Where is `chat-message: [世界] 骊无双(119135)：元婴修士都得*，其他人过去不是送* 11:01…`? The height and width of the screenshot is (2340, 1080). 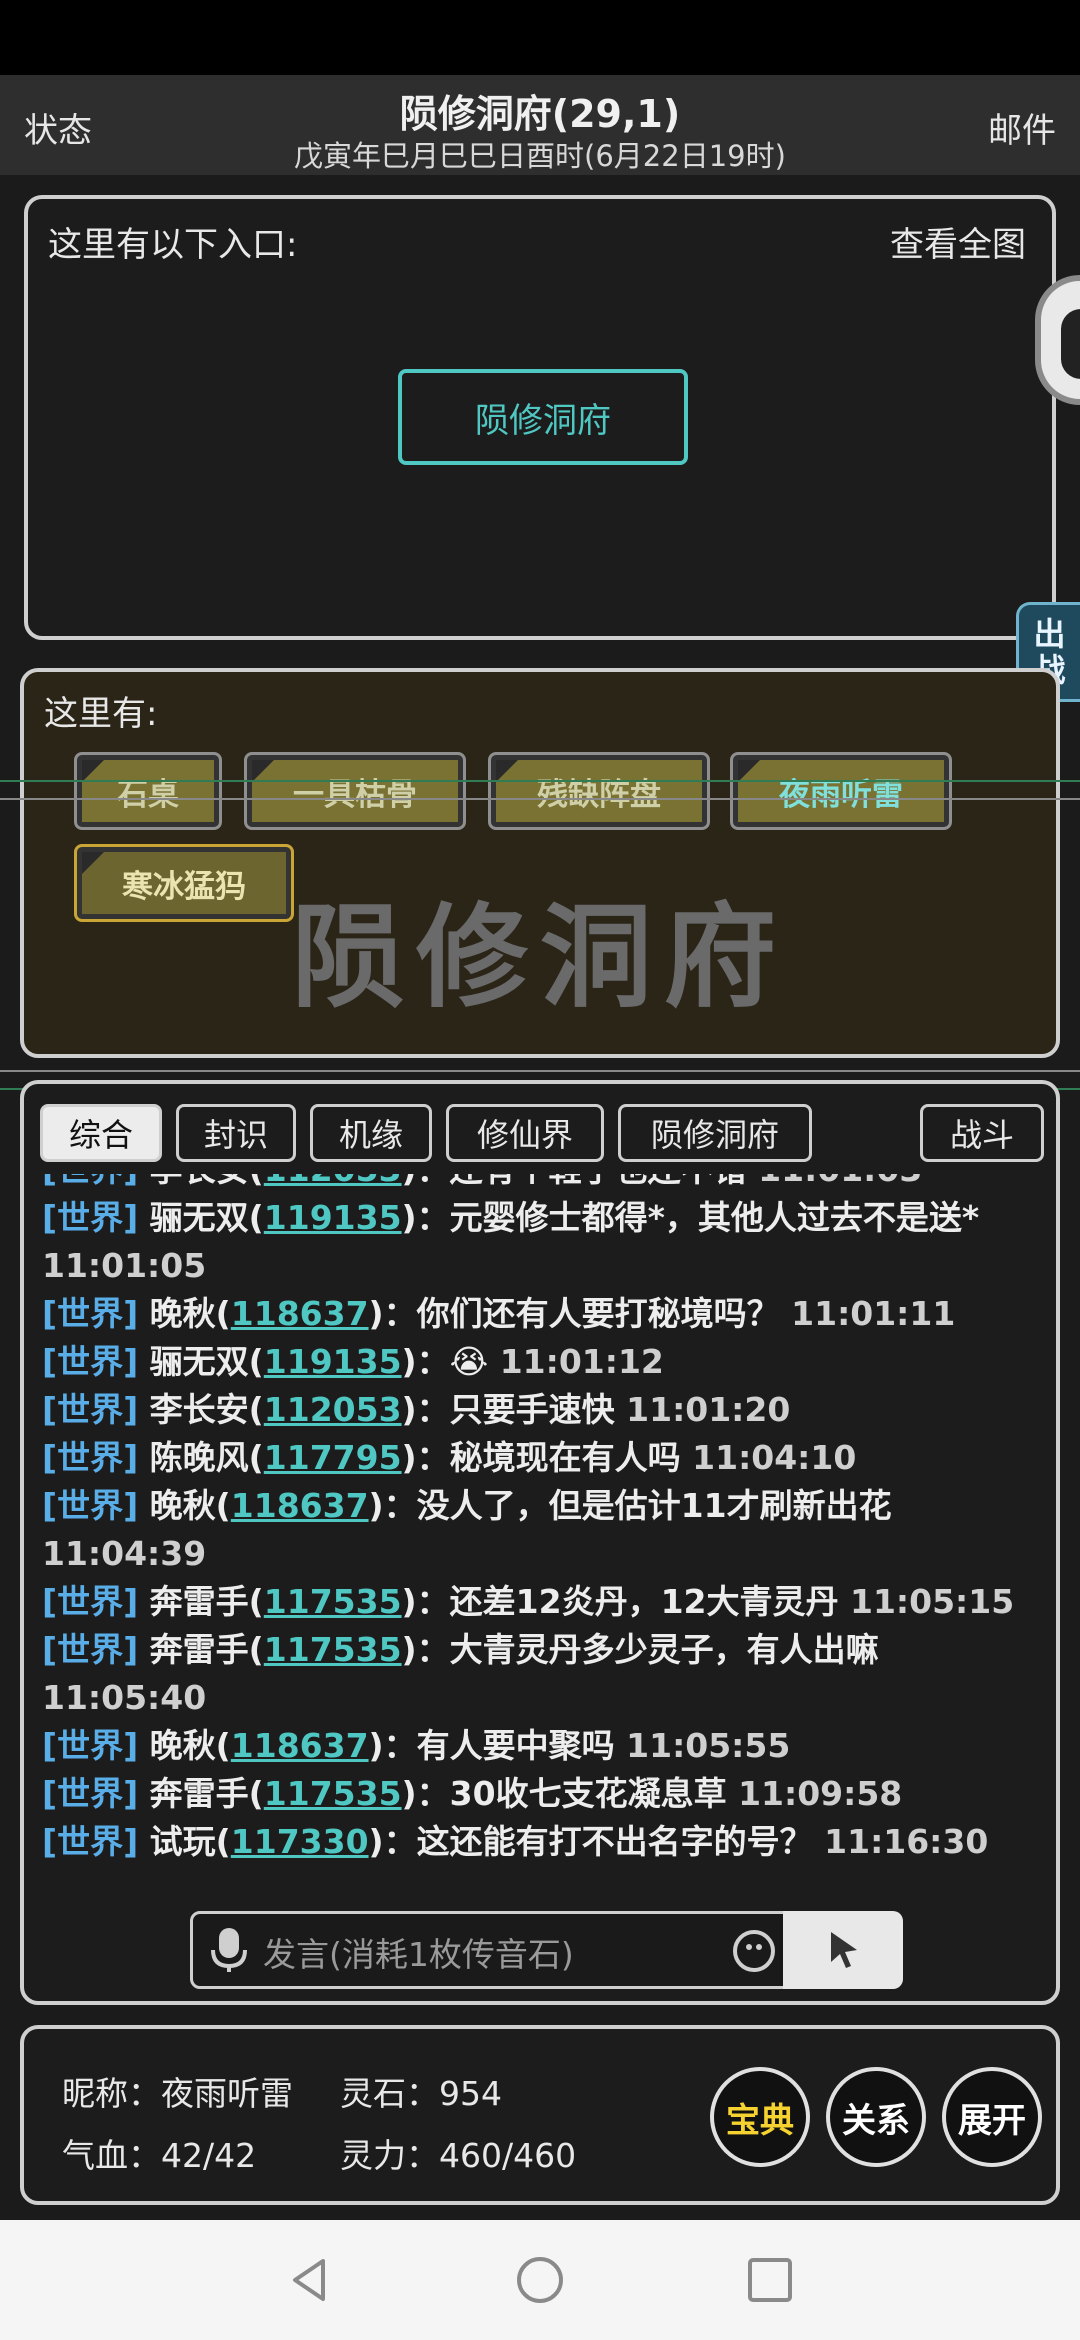 chat-message: [世界] 骊无双(119135)：元婴修士都得*，其他人过去不是送* 11:01… is located at coordinates (511, 1241).